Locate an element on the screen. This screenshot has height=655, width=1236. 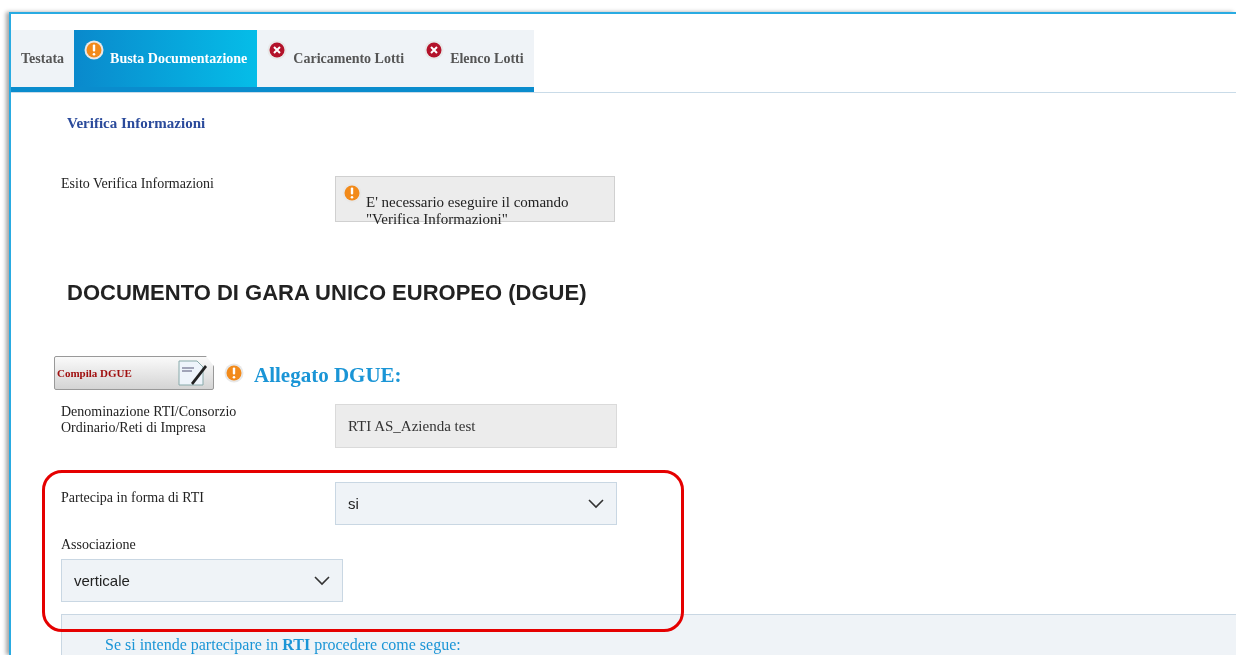
field-label: Partecipa in forma di RTI is located at coordinates (133, 497).